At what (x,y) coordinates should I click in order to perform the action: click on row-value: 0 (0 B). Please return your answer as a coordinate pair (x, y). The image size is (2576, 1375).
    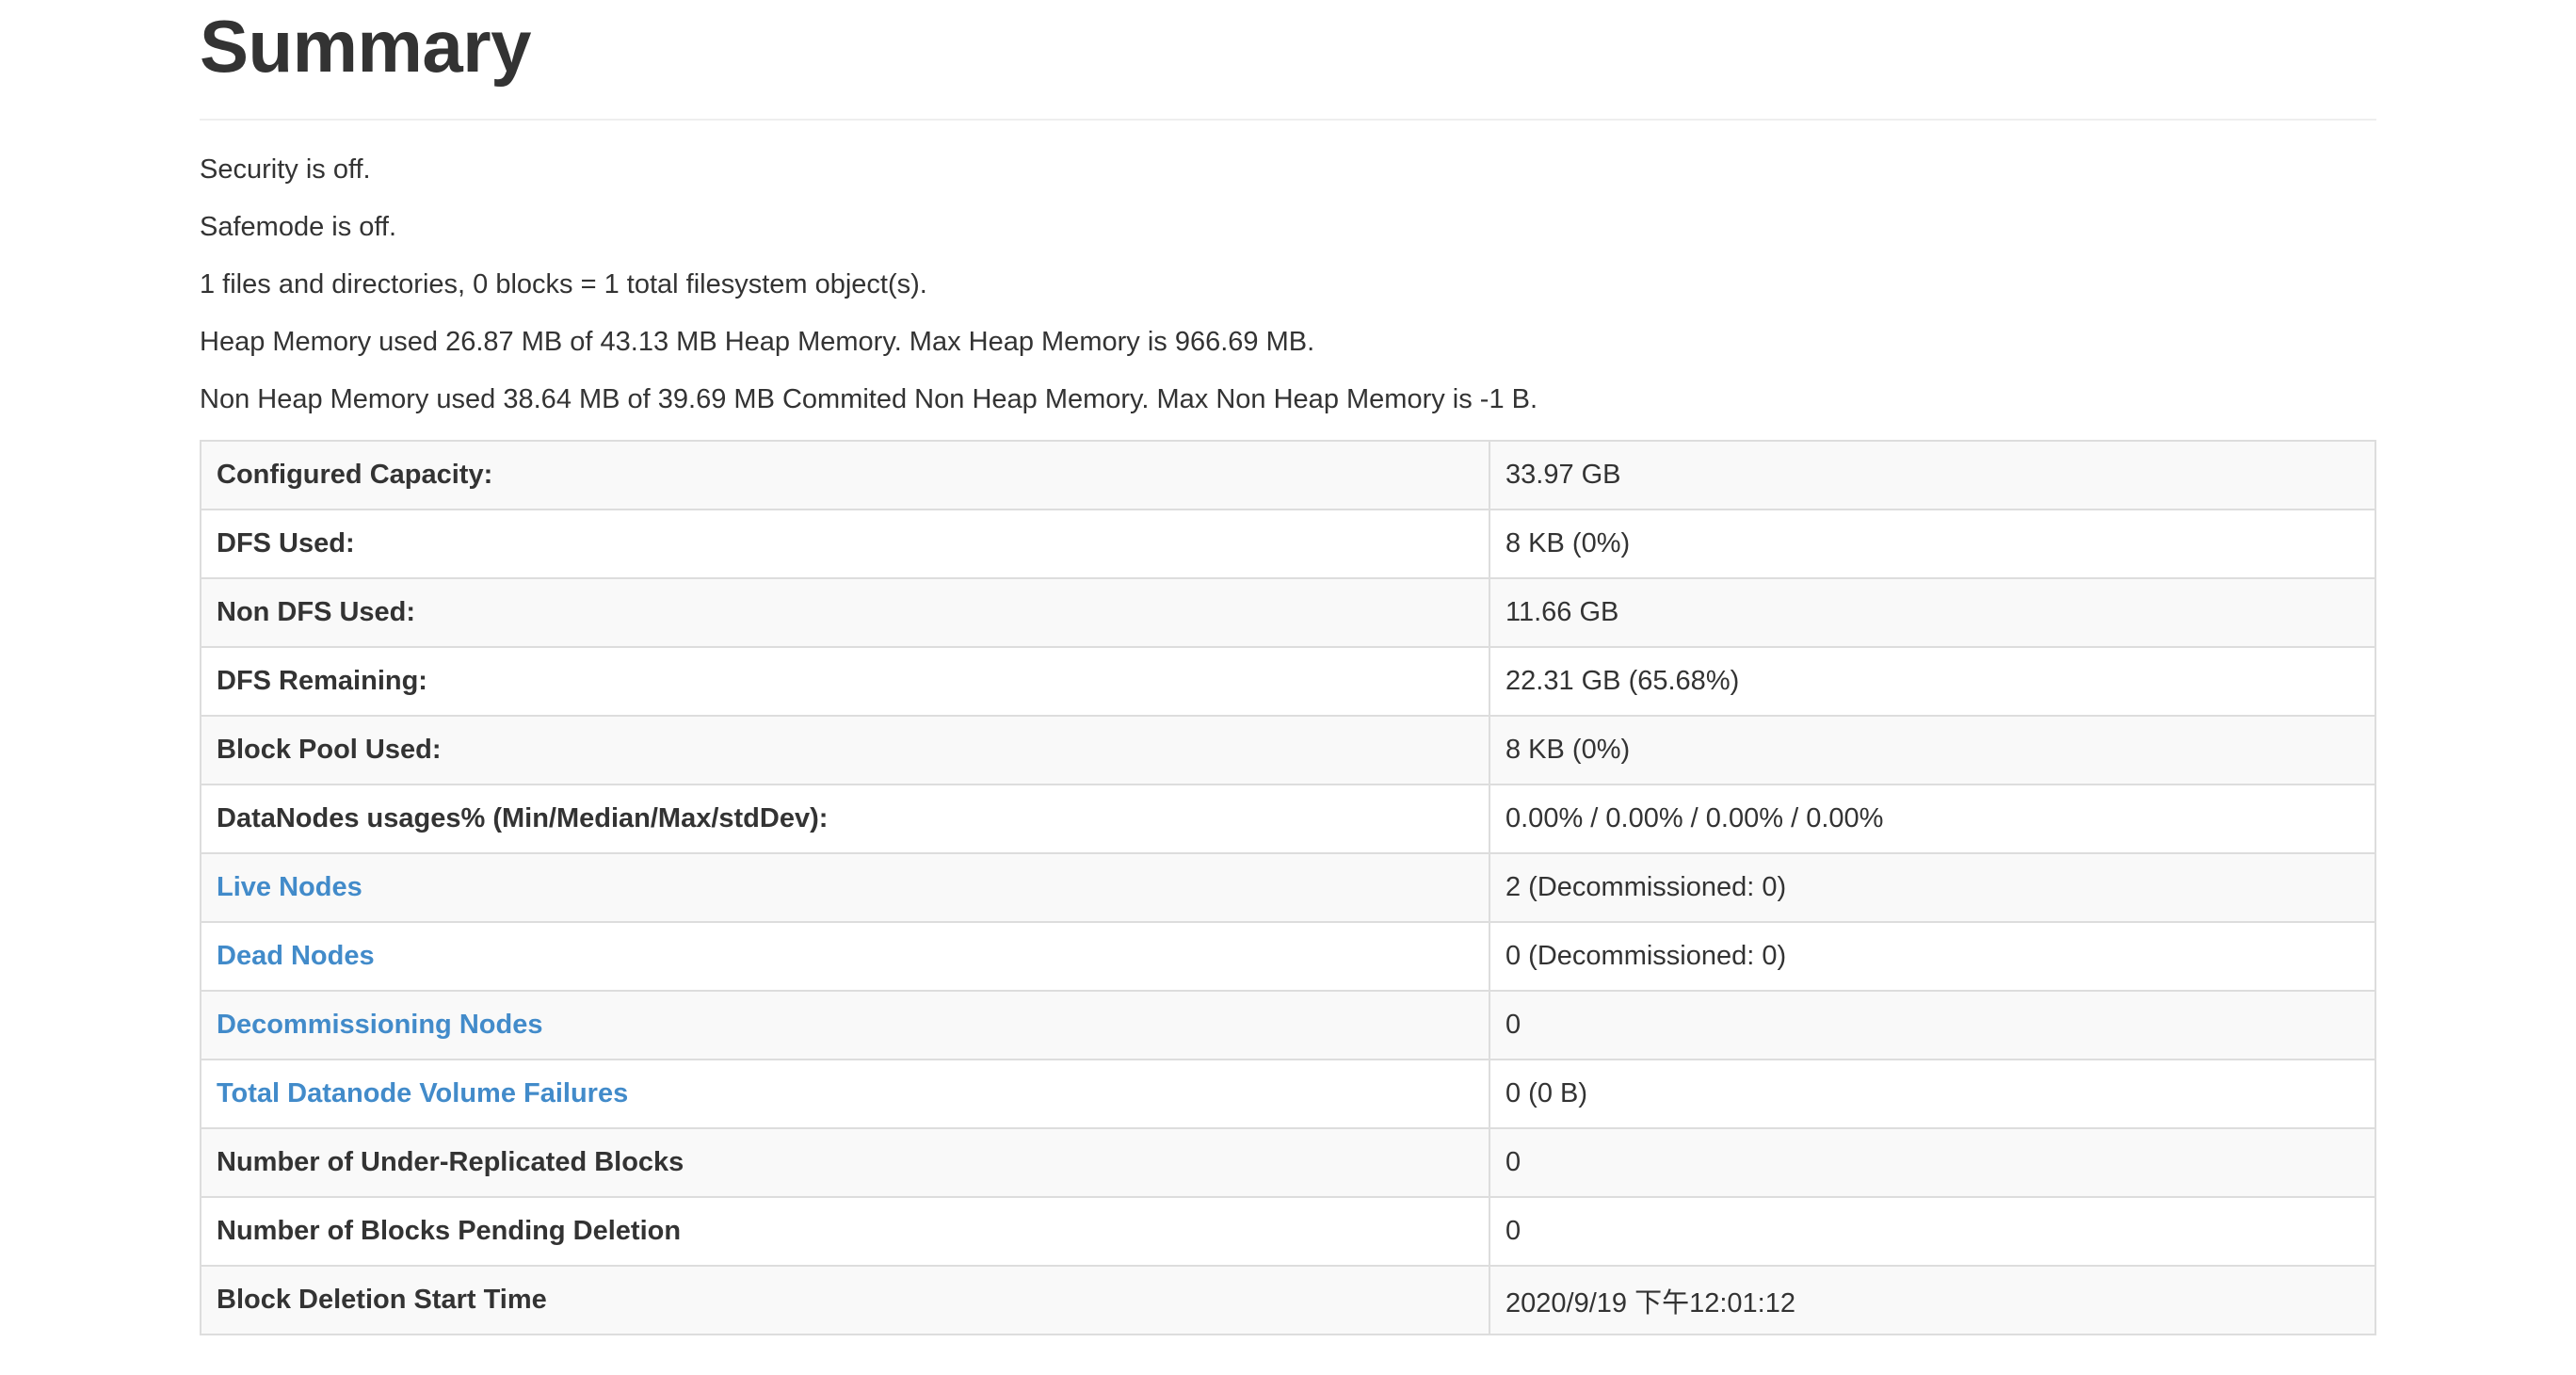
    Looking at the image, I should click on (1932, 1094).